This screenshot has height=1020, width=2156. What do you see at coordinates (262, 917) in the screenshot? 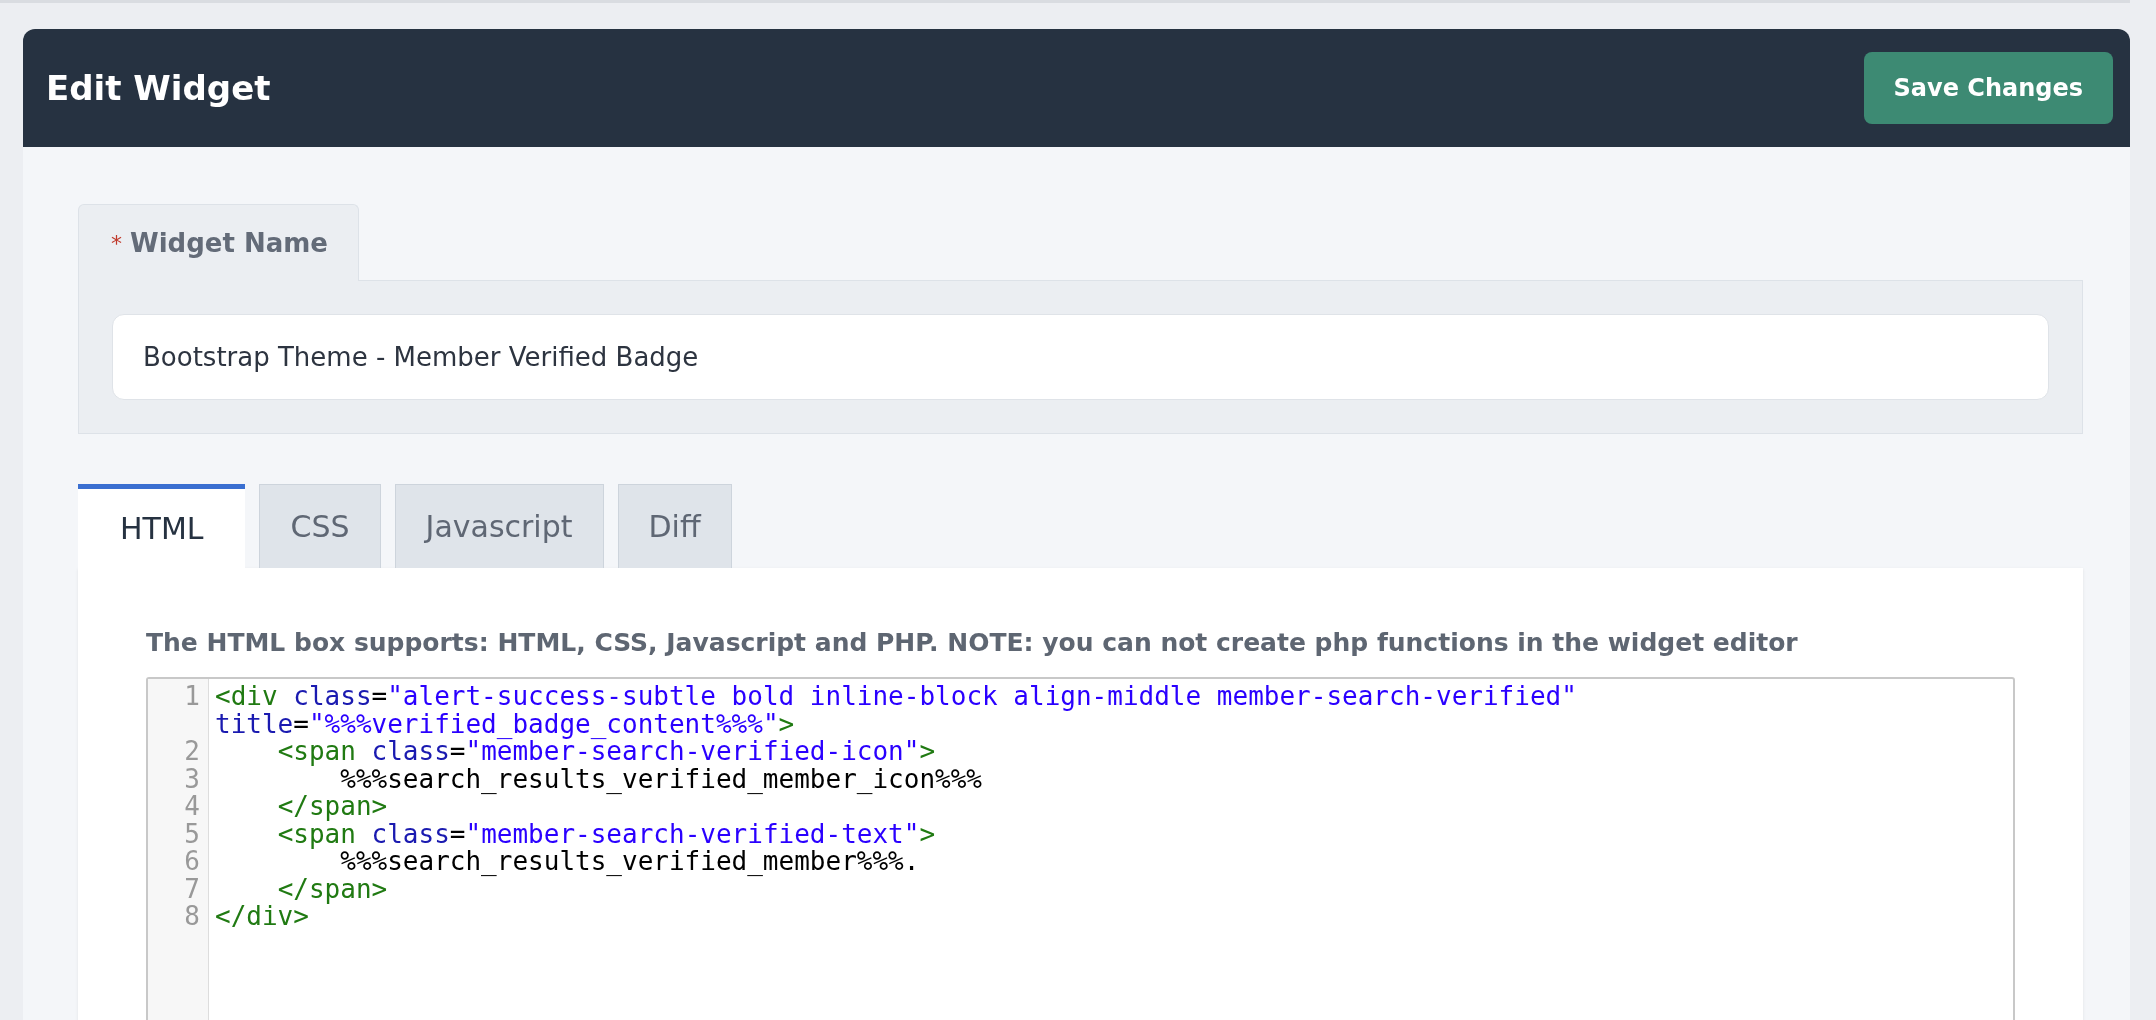
I see `code-line: </div>` at bounding box center [262, 917].